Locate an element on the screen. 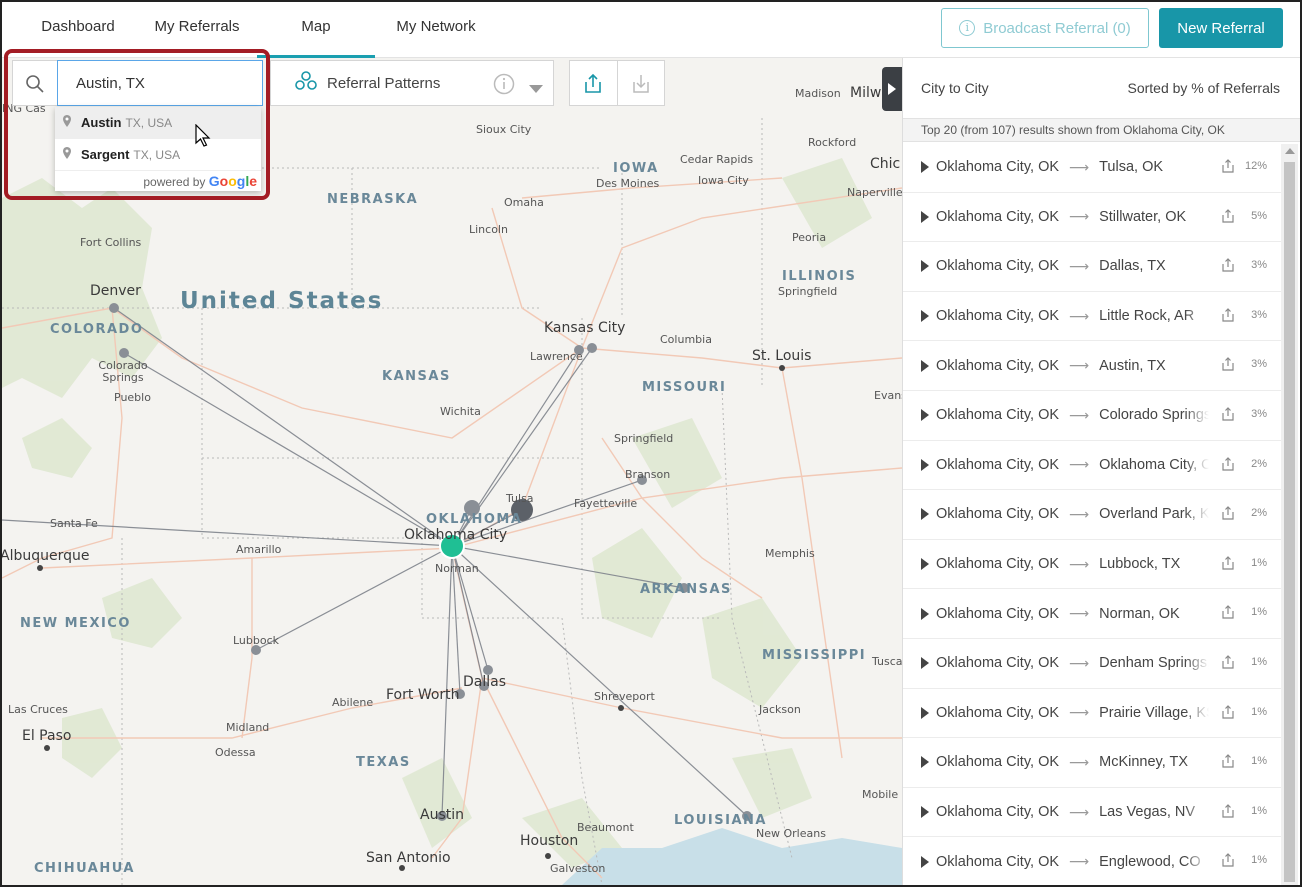 The width and height of the screenshot is (1302, 887). tab-dashboard: Dashboard is located at coordinates (78, 30).